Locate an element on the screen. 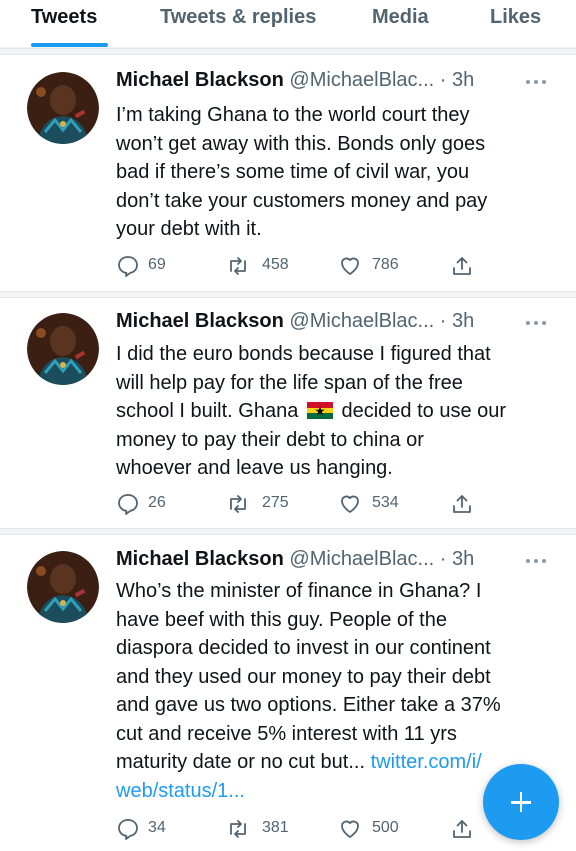 This screenshot has height=851, width=576. tweet-link: twitter.com/i/ is located at coordinates (426, 762).